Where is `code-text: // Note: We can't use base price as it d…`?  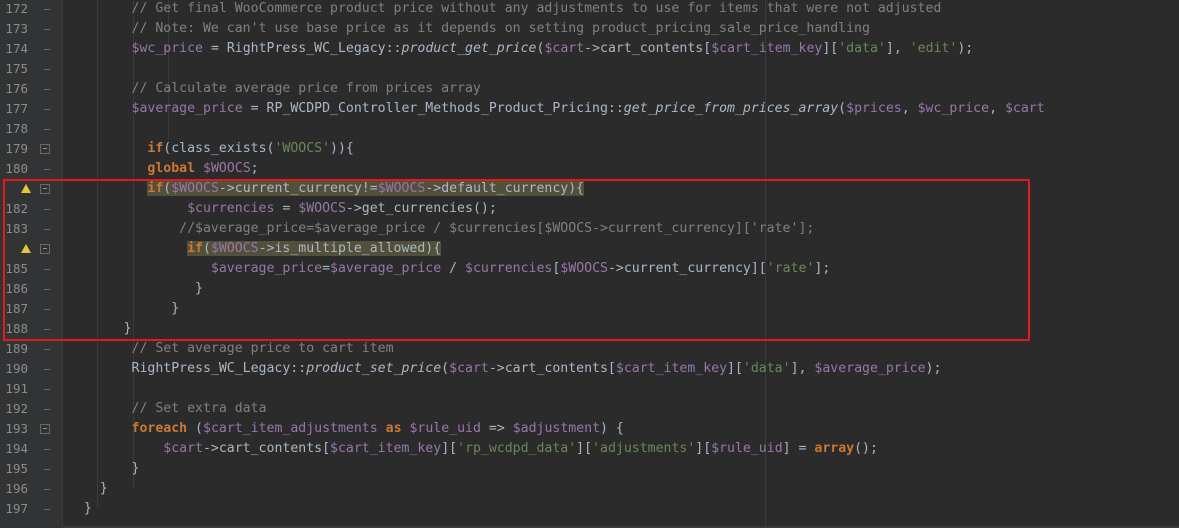
code-text: // Note: We can't use base price as it d… is located at coordinates (469, 29).